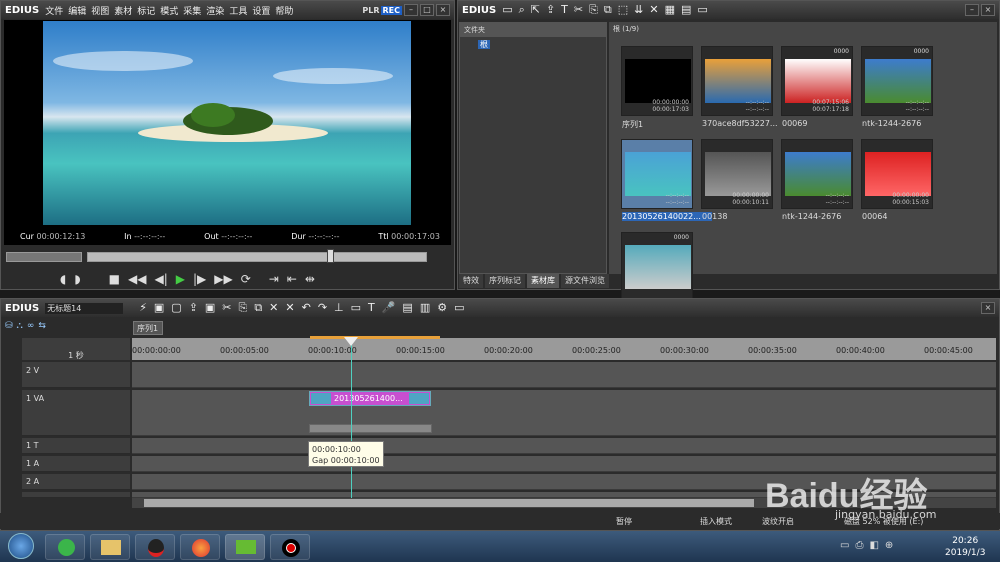  Describe the element at coordinates (830, 102) in the screenshot. I see `clip-tc-in: 00:07:15:06` at that location.